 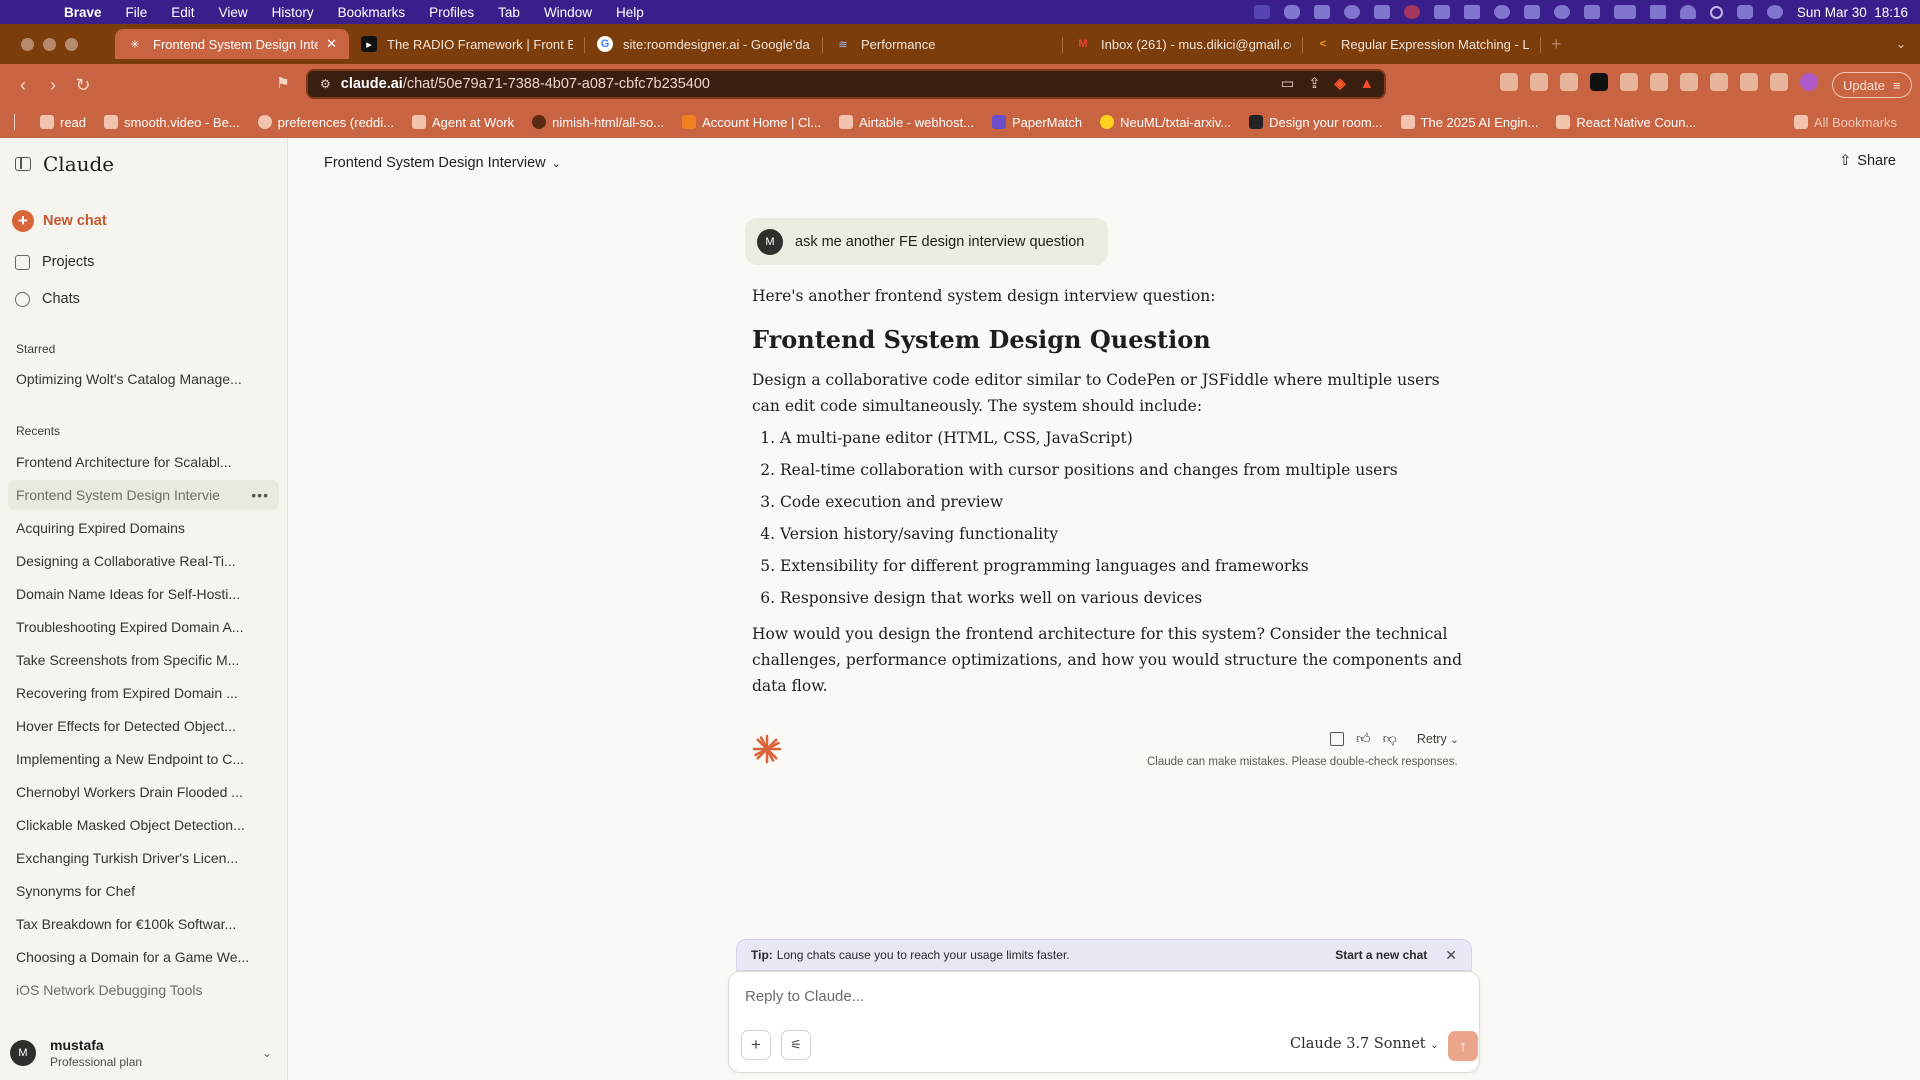 What do you see at coordinates (1779, 82) in the screenshot?
I see `vpn-icon` at bounding box center [1779, 82].